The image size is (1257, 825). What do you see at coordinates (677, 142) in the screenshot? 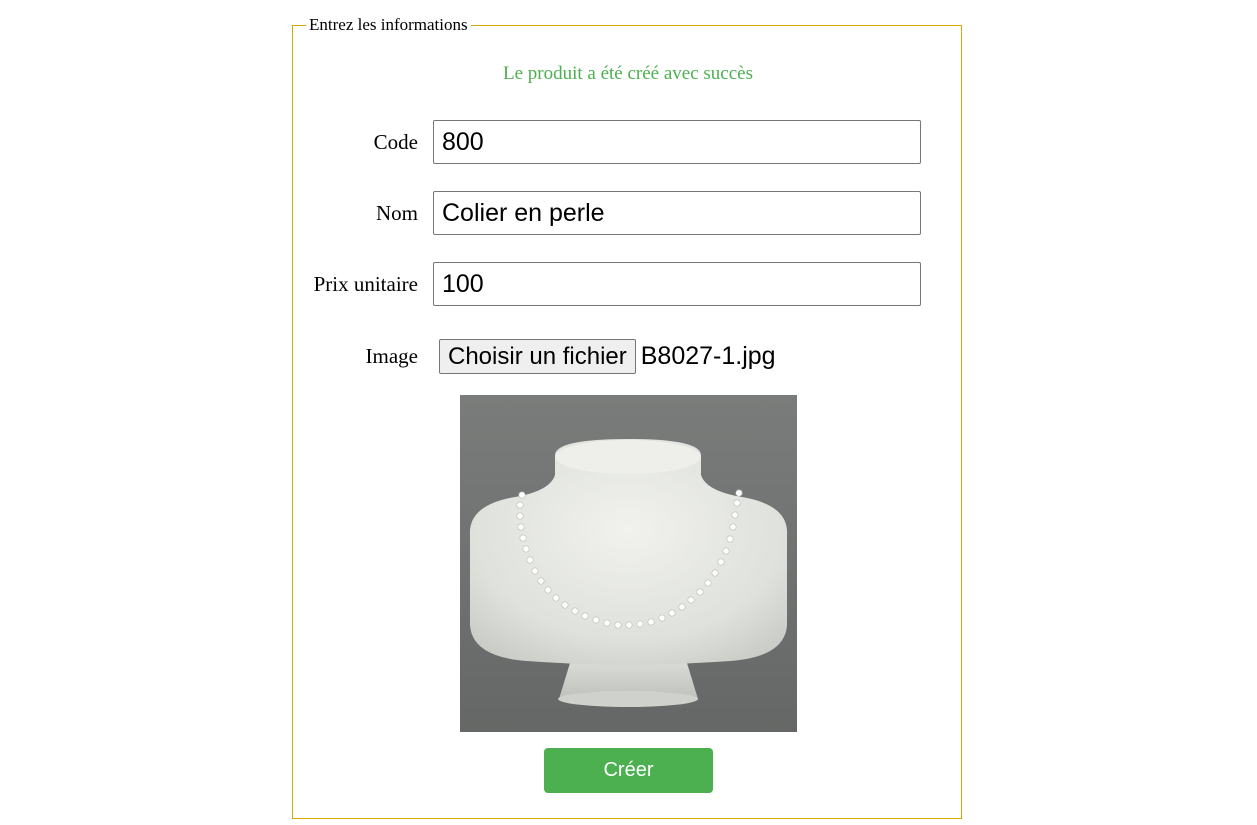
I see `code-input: 800` at bounding box center [677, 142].